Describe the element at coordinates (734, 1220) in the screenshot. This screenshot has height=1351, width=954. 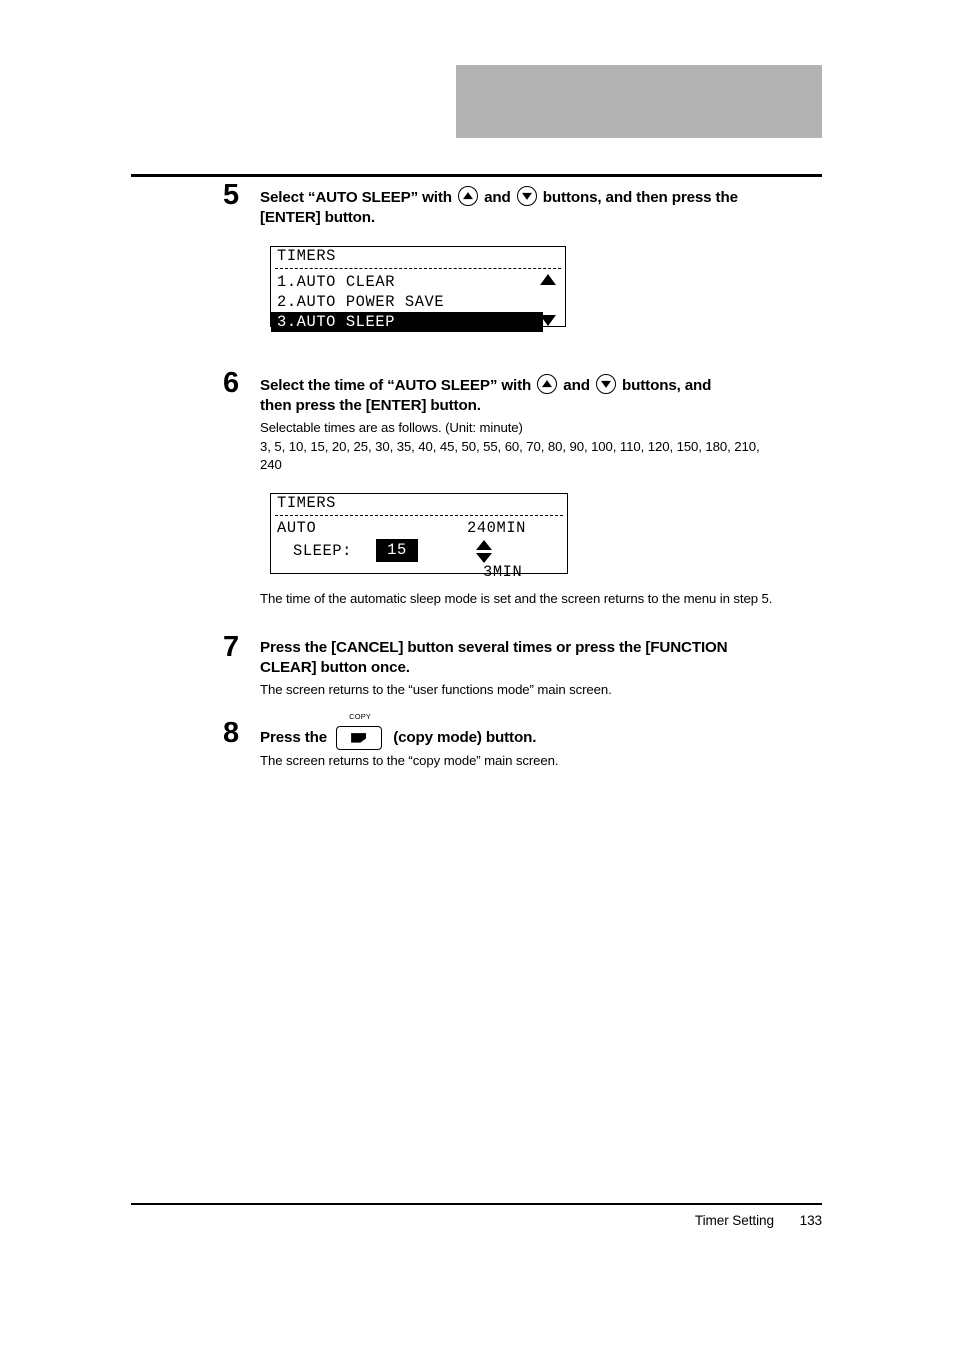
I see `footer-section-title: Timer Setting` at that location.